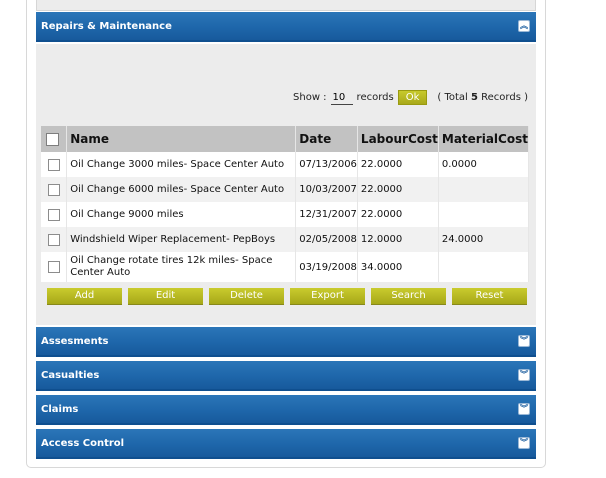  I want to click on reset-button: Reset, so click(489, 296).